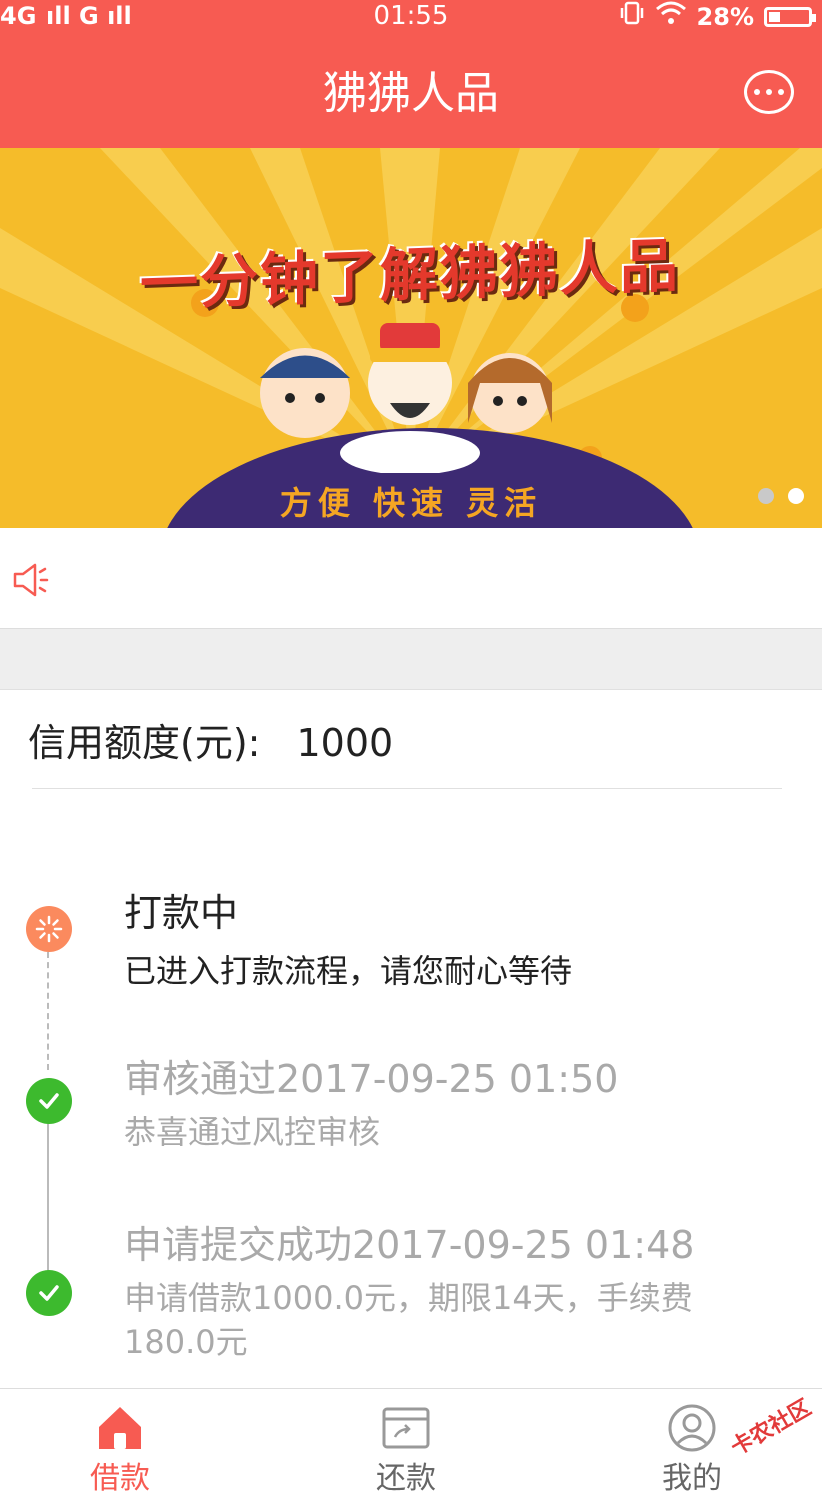 The image size is (822, 1501). What do you see at coordinates (632, 17) in the screenshot?
I see `vibrate-icon` at bounding box center [632, 17].